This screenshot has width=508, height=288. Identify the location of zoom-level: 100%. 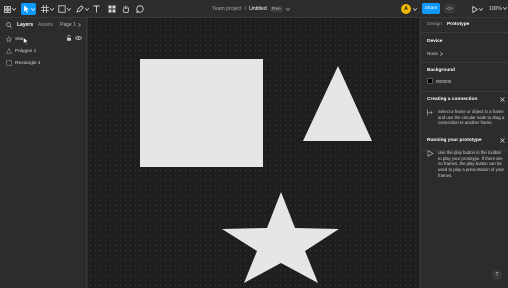
(495, 8).